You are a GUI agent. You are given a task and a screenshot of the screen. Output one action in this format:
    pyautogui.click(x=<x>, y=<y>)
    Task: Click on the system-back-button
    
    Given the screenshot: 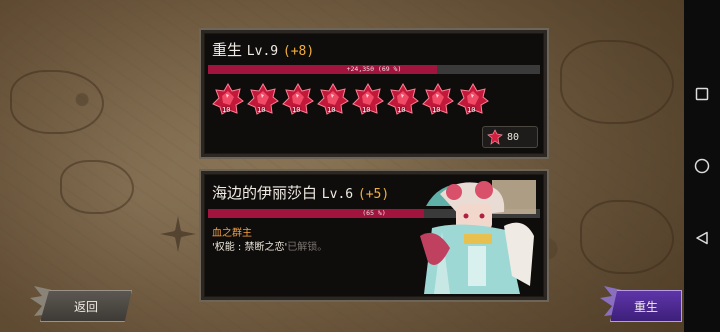 What is the action you would take?
    pyautogui.click(x=702, y=238)
    